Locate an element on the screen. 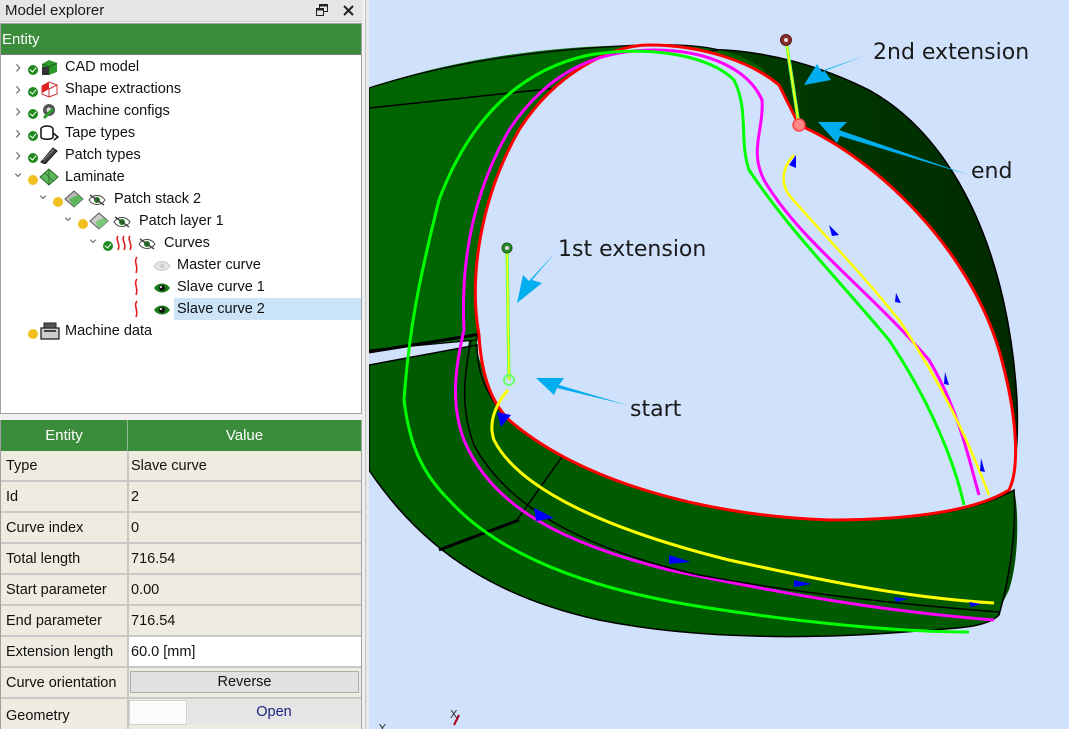  axis-y-label: Y is located at coordinates (382, 725).